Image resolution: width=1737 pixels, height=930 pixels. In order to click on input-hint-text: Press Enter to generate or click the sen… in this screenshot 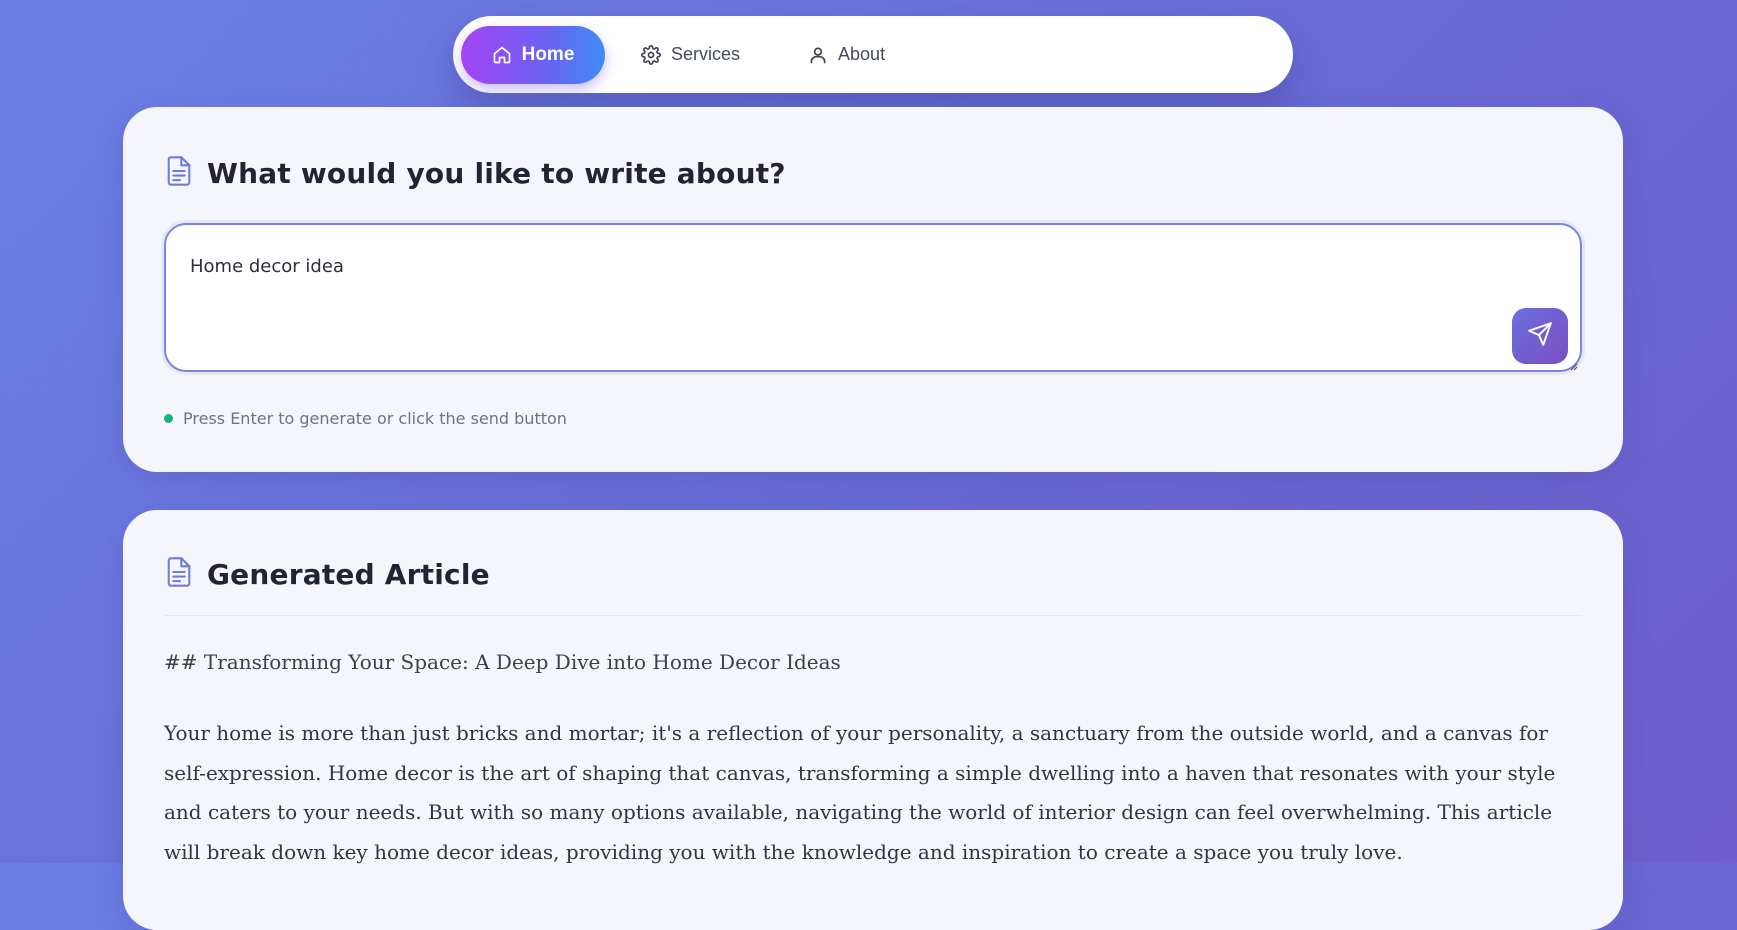, I will do `click(375, 418)`.